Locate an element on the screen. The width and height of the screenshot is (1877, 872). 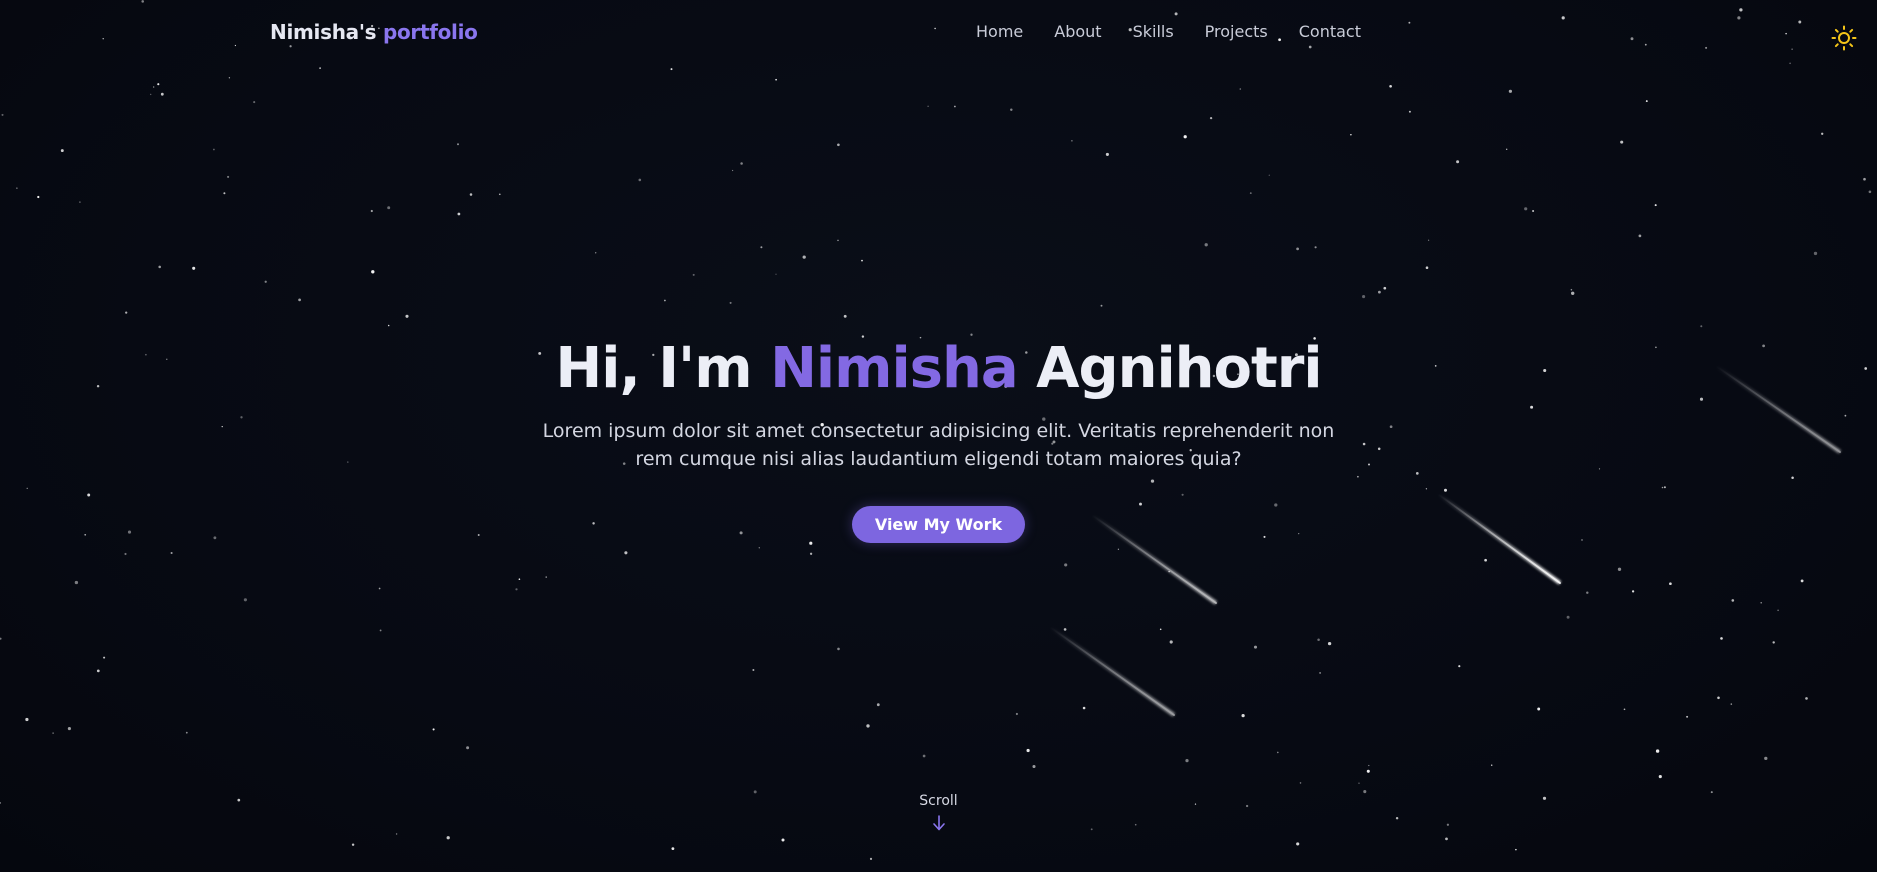
hero-first-name: Nimisha is located at coordinates (894, 368).